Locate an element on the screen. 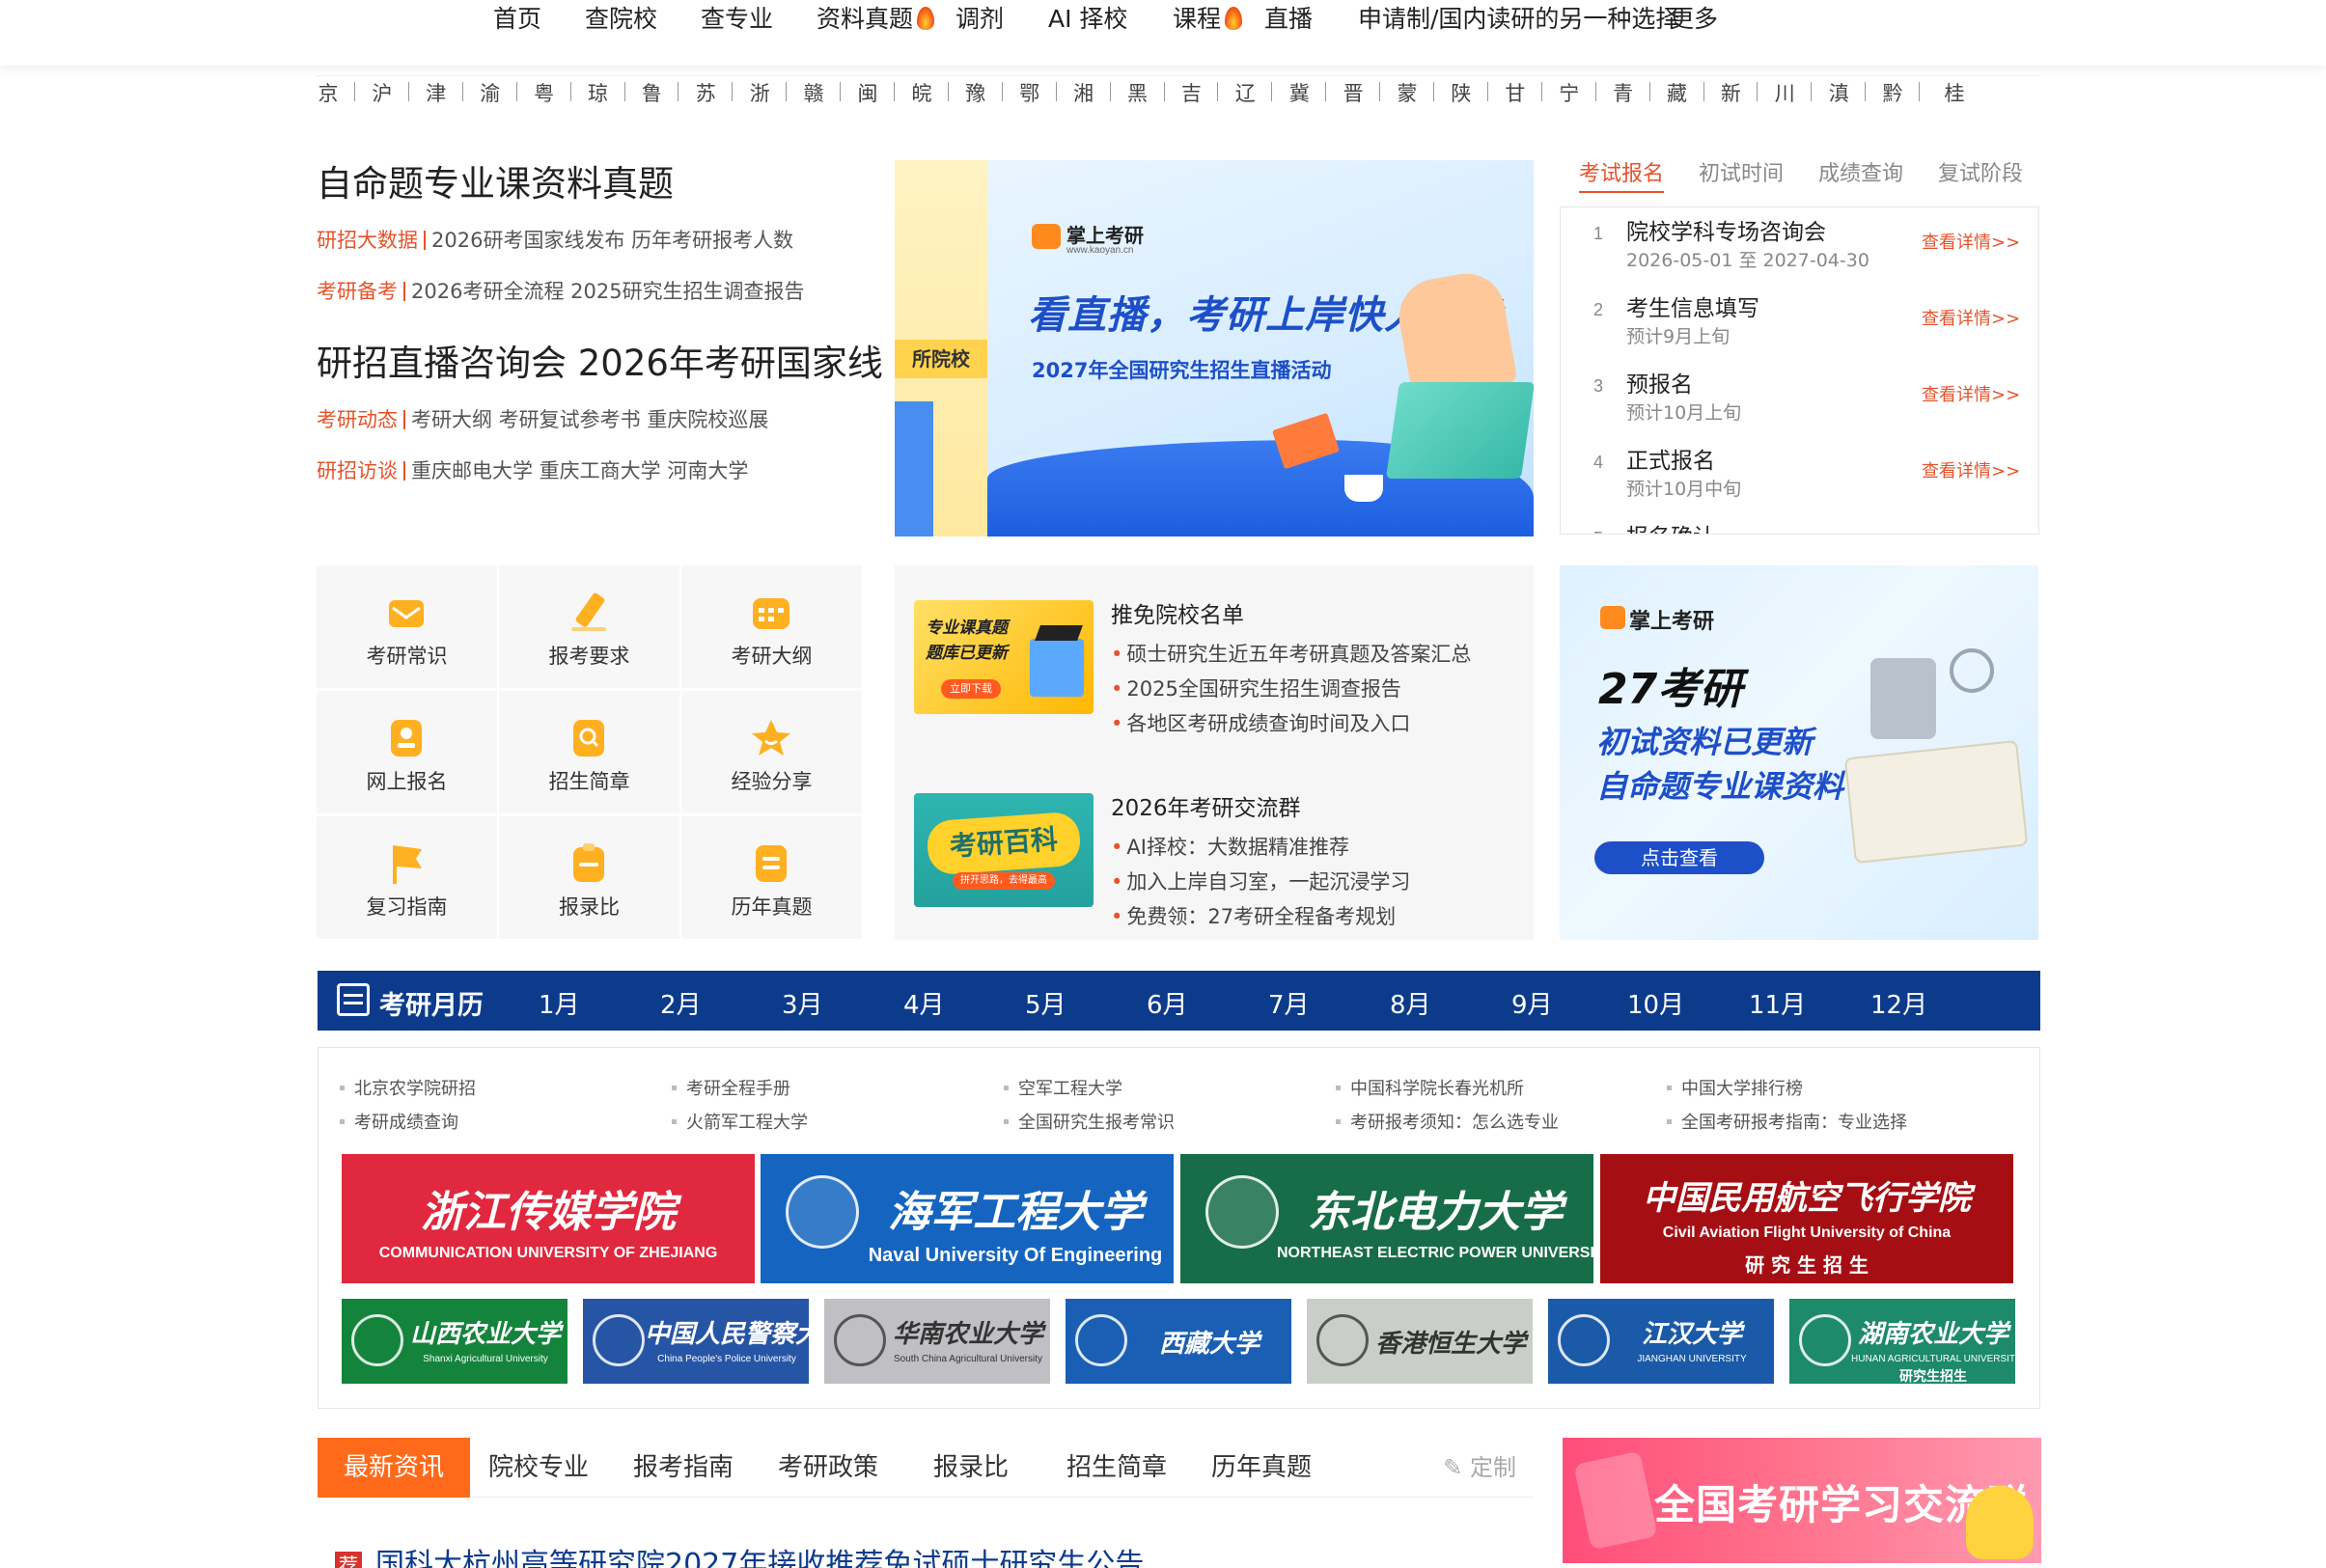  headline-title-2: 研招直播咨询会 2026年考研国家线 is located at coordinates (600, 360).